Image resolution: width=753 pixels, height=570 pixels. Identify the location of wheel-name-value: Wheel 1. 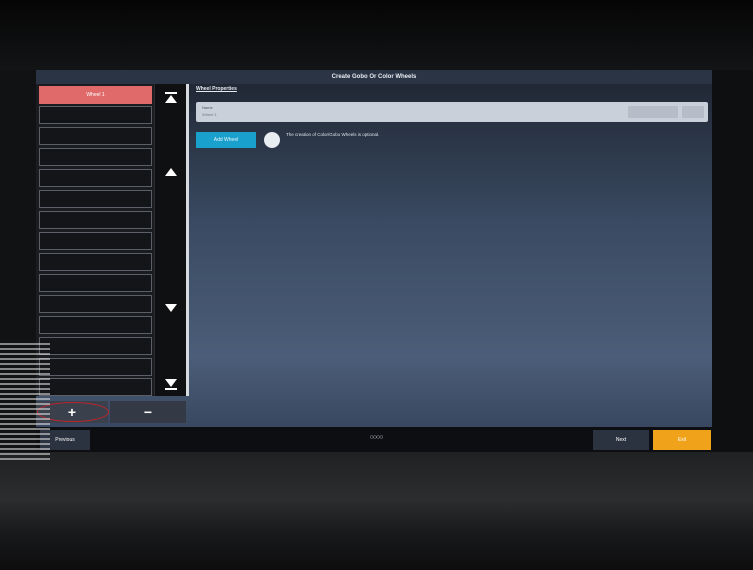
(209, 114).